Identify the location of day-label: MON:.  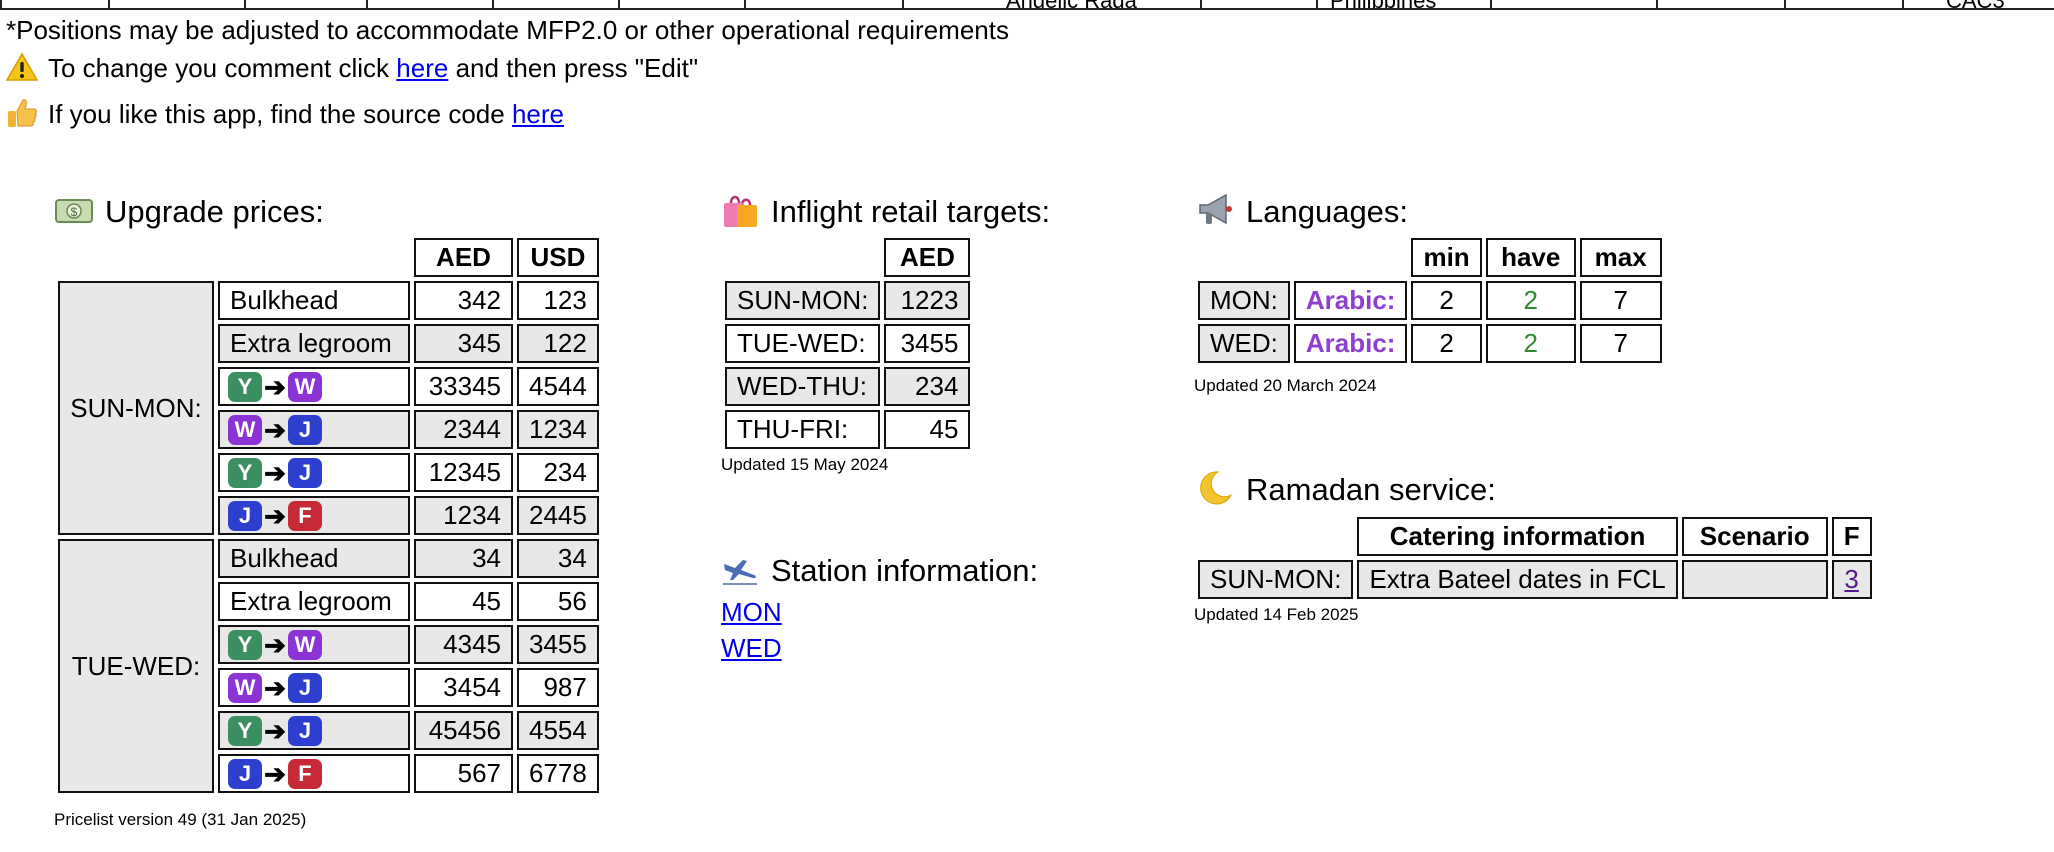
(1244, 300).